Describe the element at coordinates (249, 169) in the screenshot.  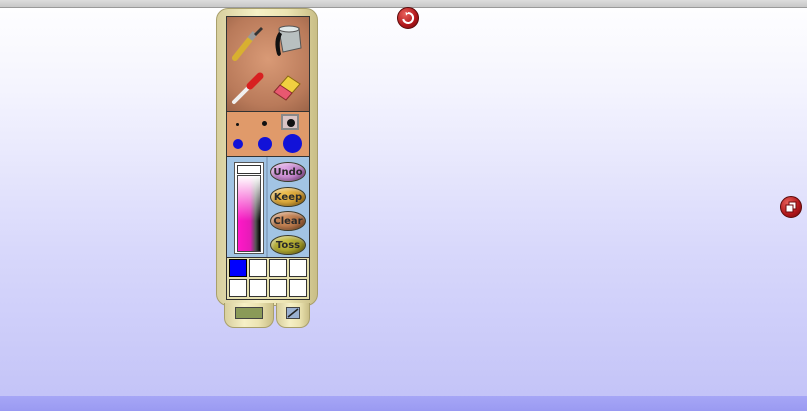
I see `current-color-swatch` at that location.